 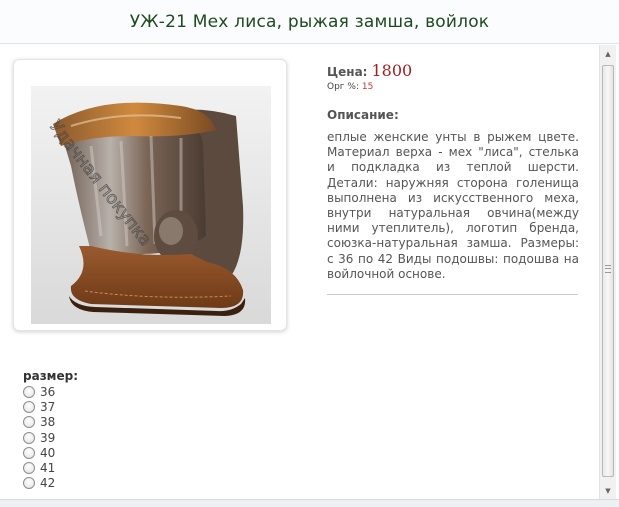 What do you see at coordinates (363, 115) in the screenshot?
I see `description-label: Описание:` at bounding box center [363, 115].